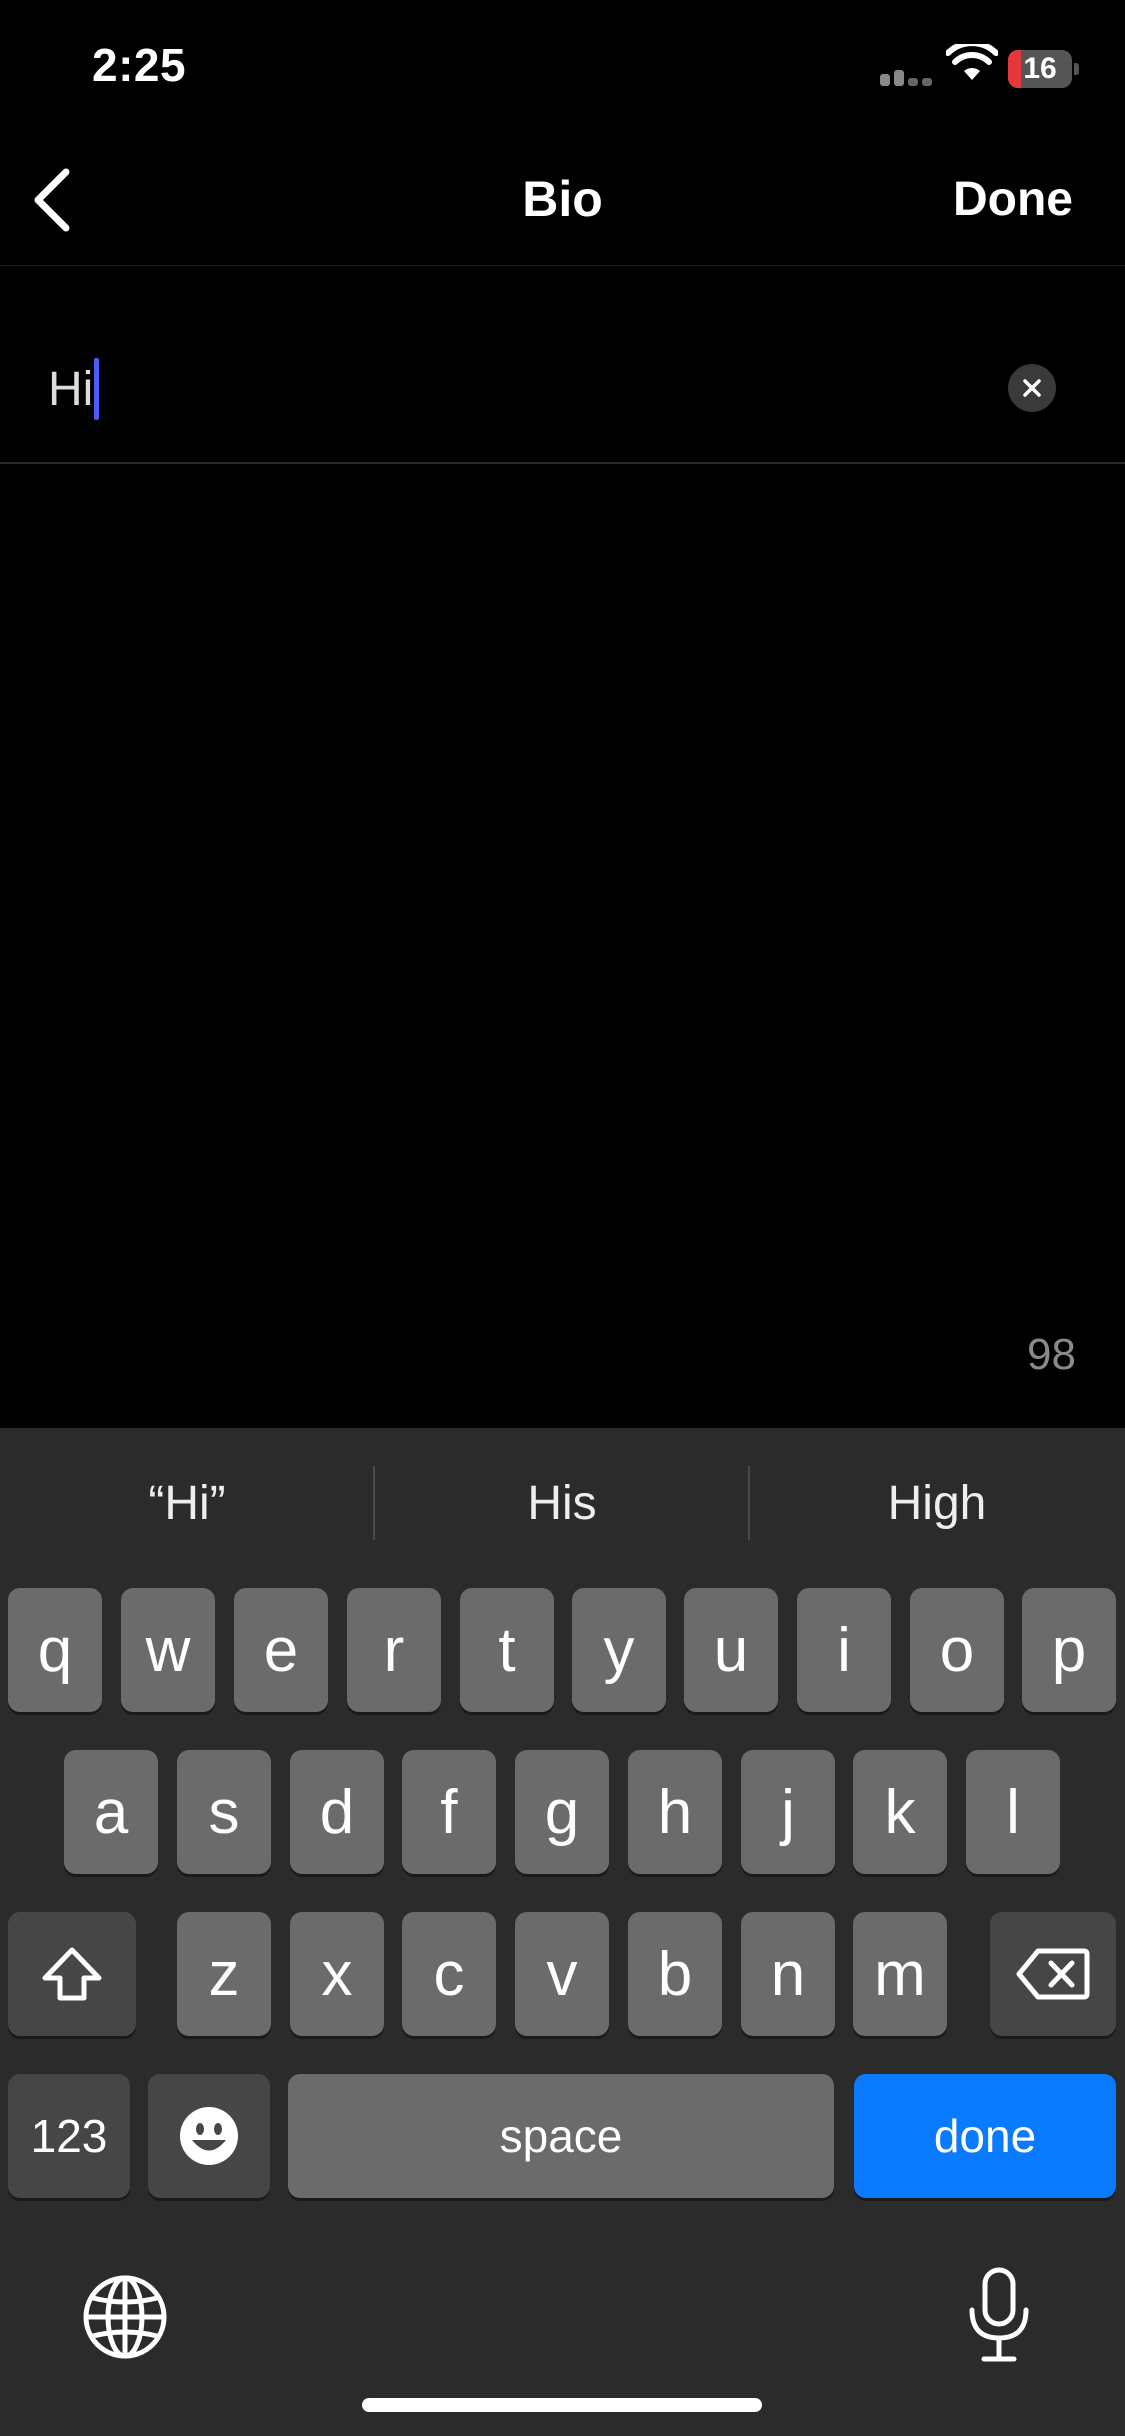 This screenshot has height=2436, width=1125. Describe the element at coordinates (97, 389) in the screenshot. I see `text-cursor` at that location.